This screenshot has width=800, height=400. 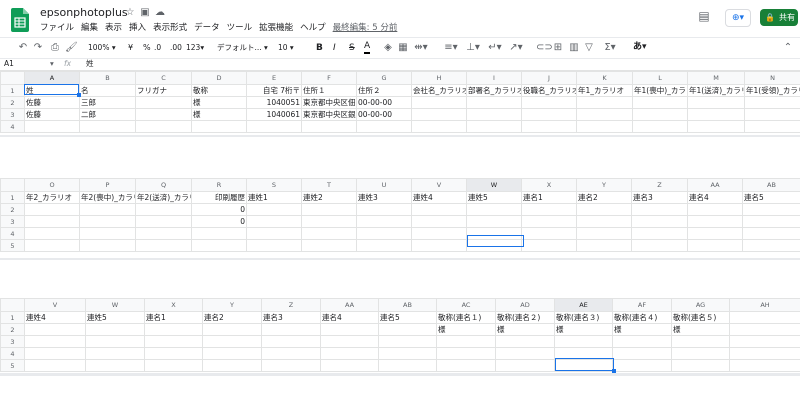 What do you see at coordinates (57, 28) in the screenshot?
I see `menu-file: ファイル` at bounding box center [57, 28].